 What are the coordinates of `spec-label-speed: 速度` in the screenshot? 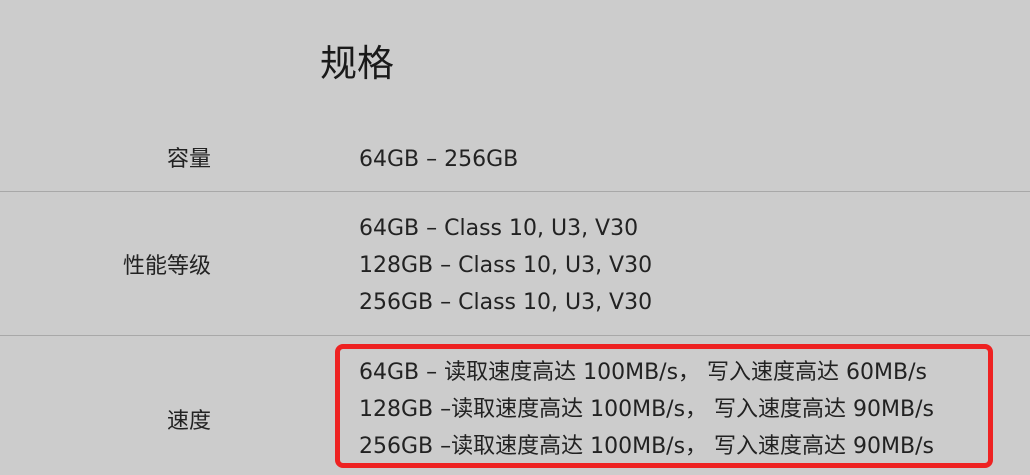 It's located at (188, 421).